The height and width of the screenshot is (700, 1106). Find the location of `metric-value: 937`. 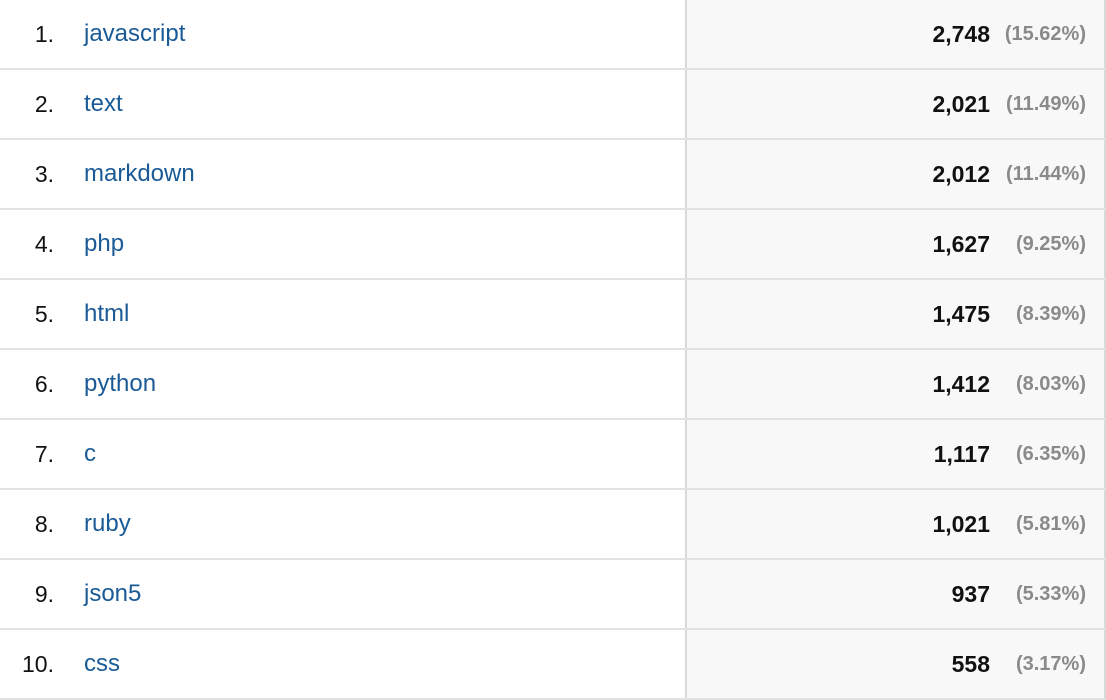

metric-value: 937 is located at coordinates (970, 593).